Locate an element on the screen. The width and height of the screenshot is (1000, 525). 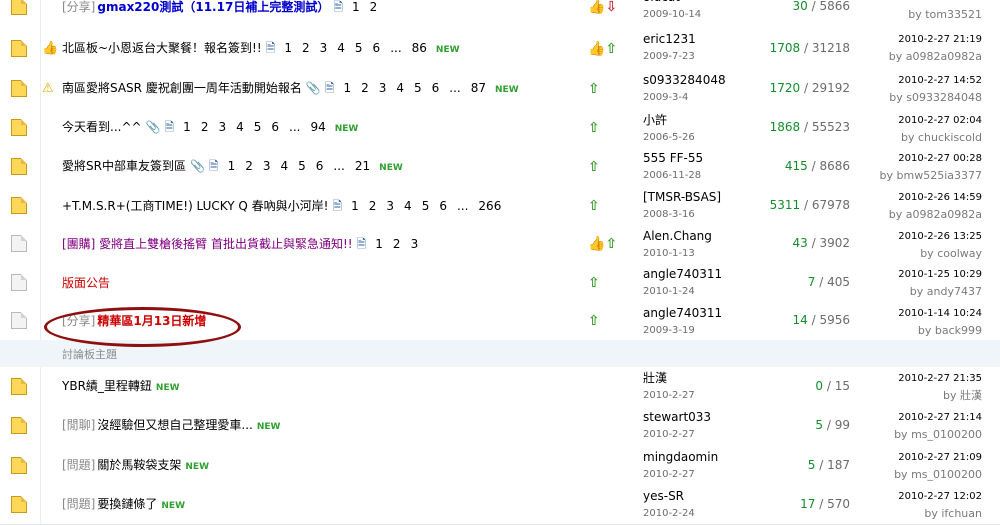
thread-title-link: [團購] 愛將直上雙槍後搖臂 首批出貨截止與緊急通知!! is located at coordinates (207, 244).